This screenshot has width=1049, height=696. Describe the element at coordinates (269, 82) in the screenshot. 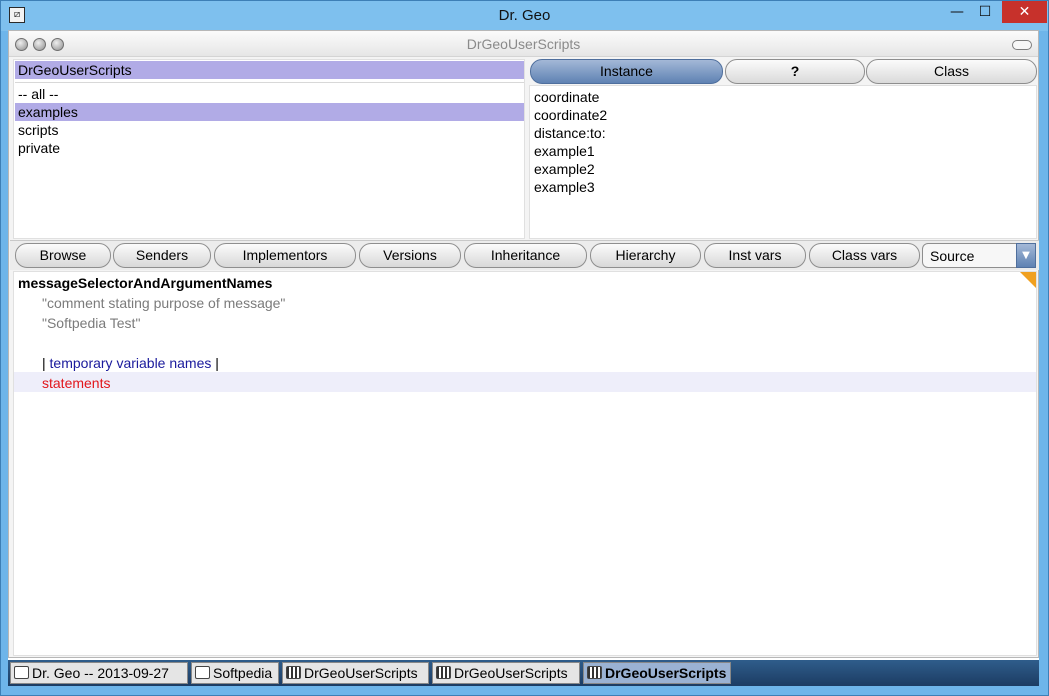

I see `divider` at that location.